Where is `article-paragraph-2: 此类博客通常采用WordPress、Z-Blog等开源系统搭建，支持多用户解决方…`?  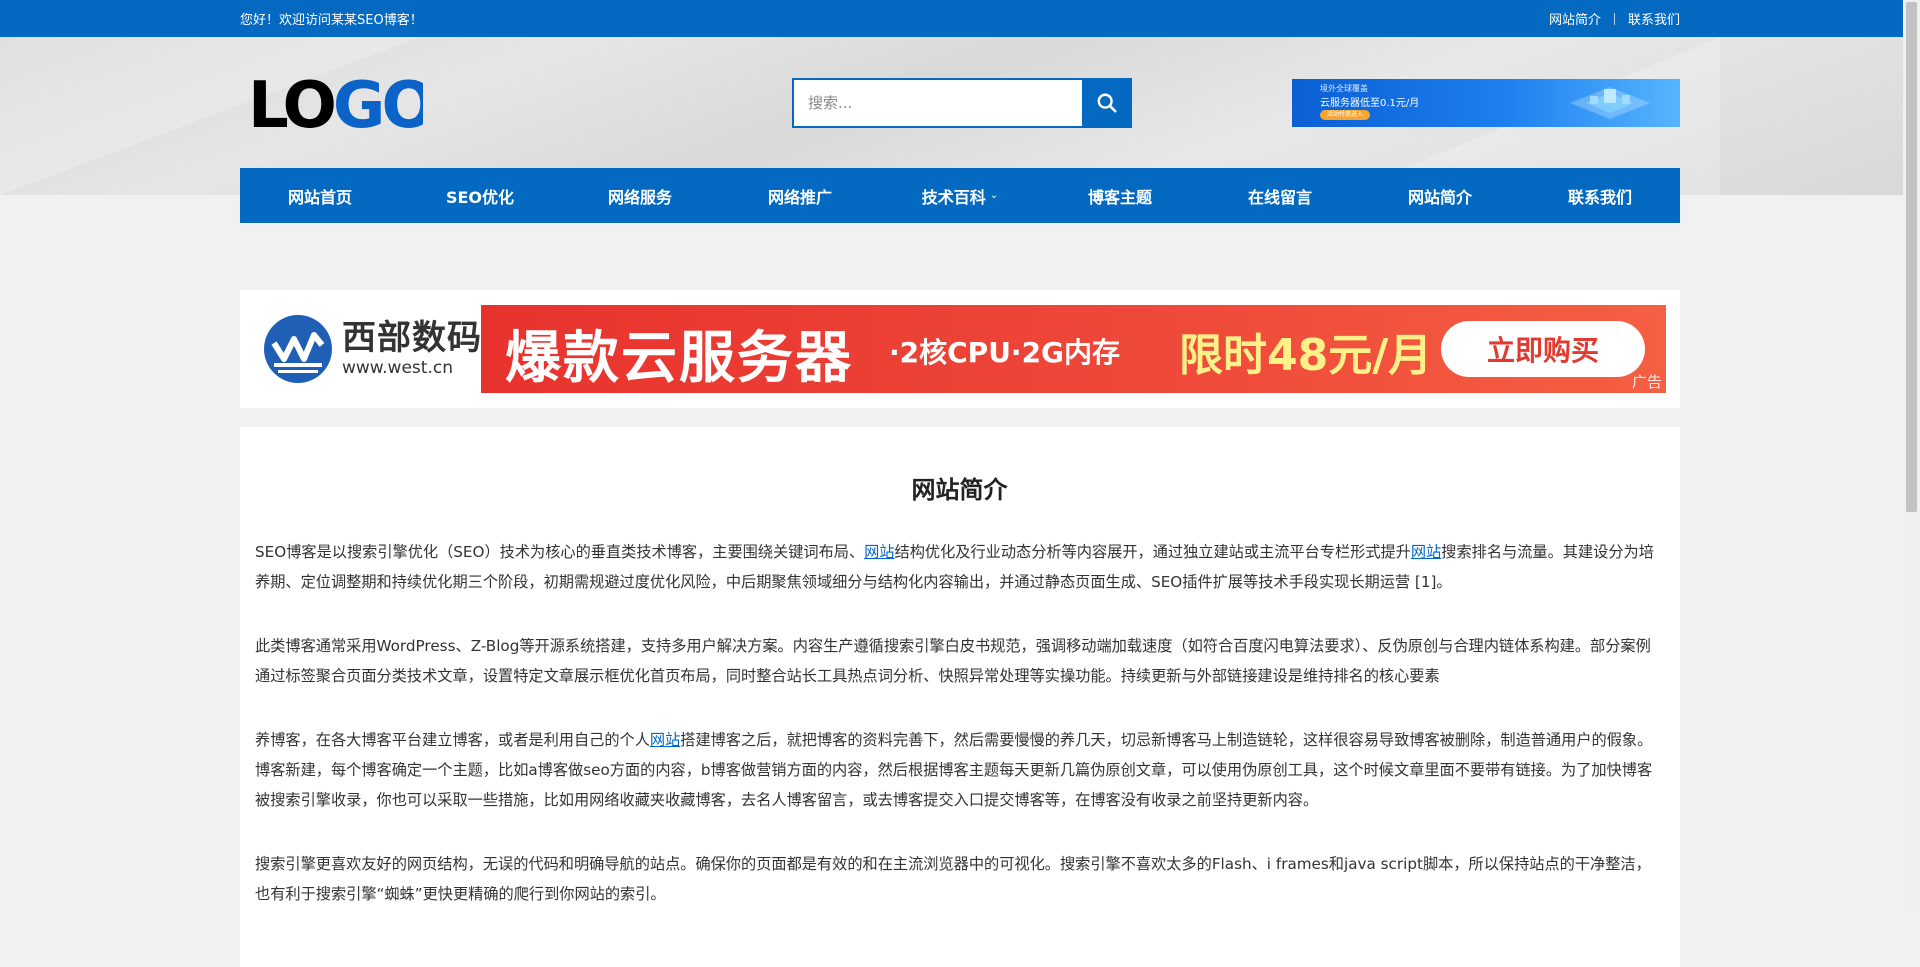 article-paragraph-2: 此类博客通常采用WordPress、Z-Blog等开源系统搭建，支持多用户解决方… is located at coordinates (953, 661).